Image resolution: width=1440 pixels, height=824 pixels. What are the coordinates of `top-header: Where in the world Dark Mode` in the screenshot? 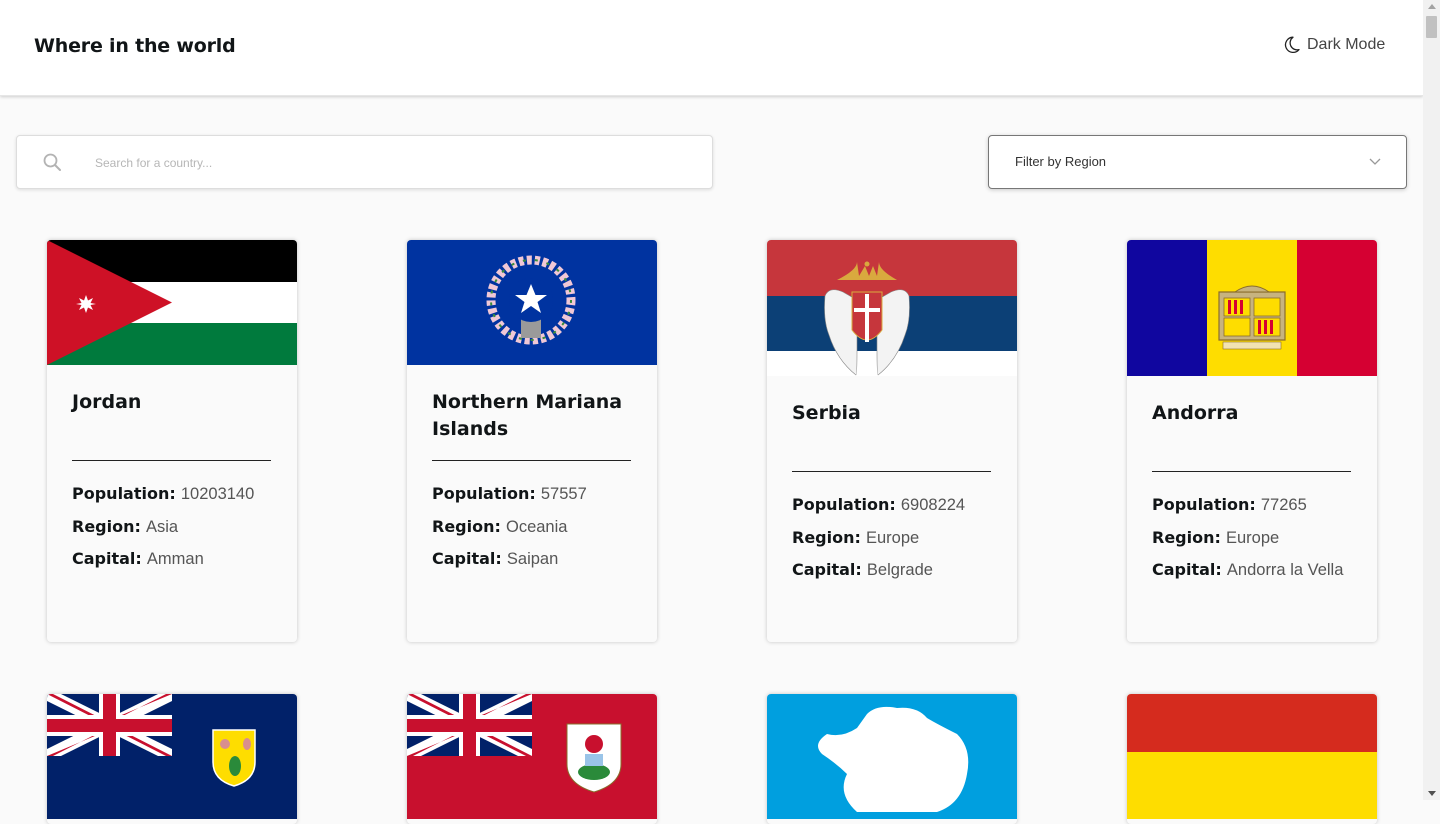 It's located at (711, 48).